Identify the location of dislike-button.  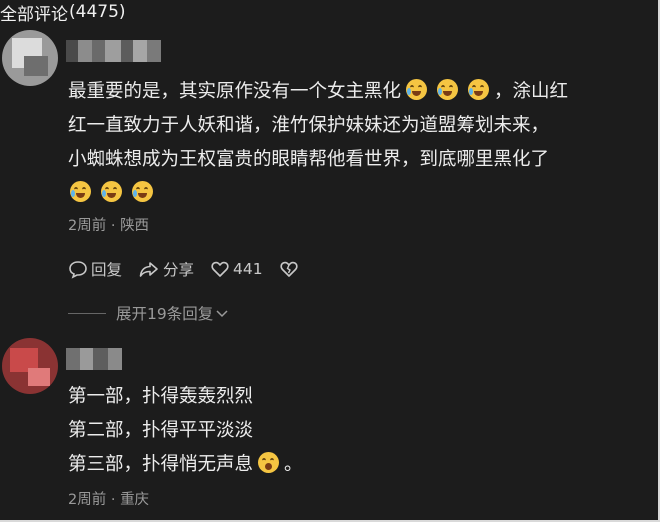
(290, 269).